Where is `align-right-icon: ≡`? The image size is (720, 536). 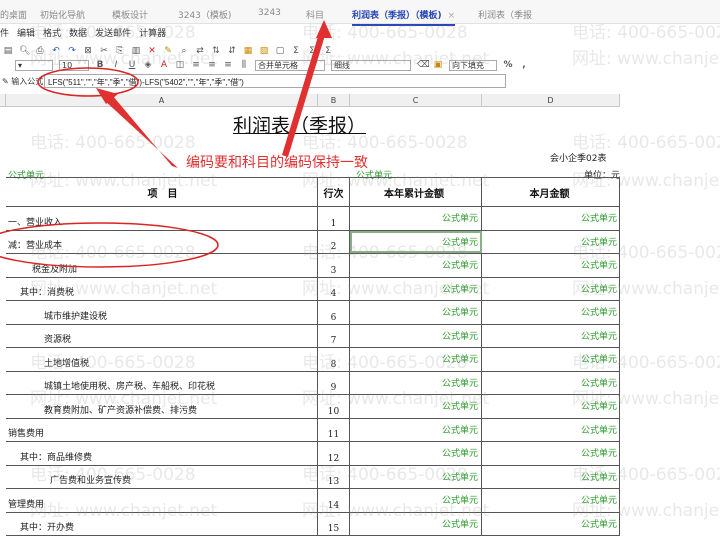
align-right-icon: ≡ is located at coordinates (228, 65).